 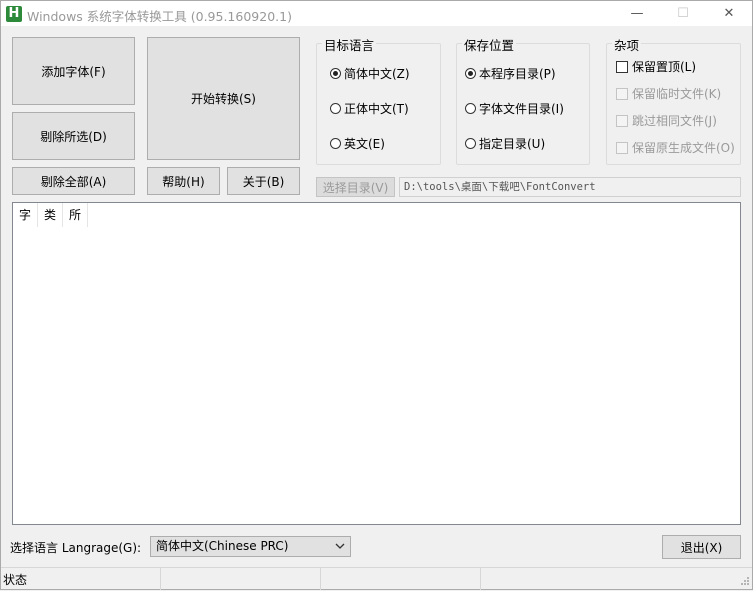 I want to click on close-icon: ✕, so click(x=729, y=14).